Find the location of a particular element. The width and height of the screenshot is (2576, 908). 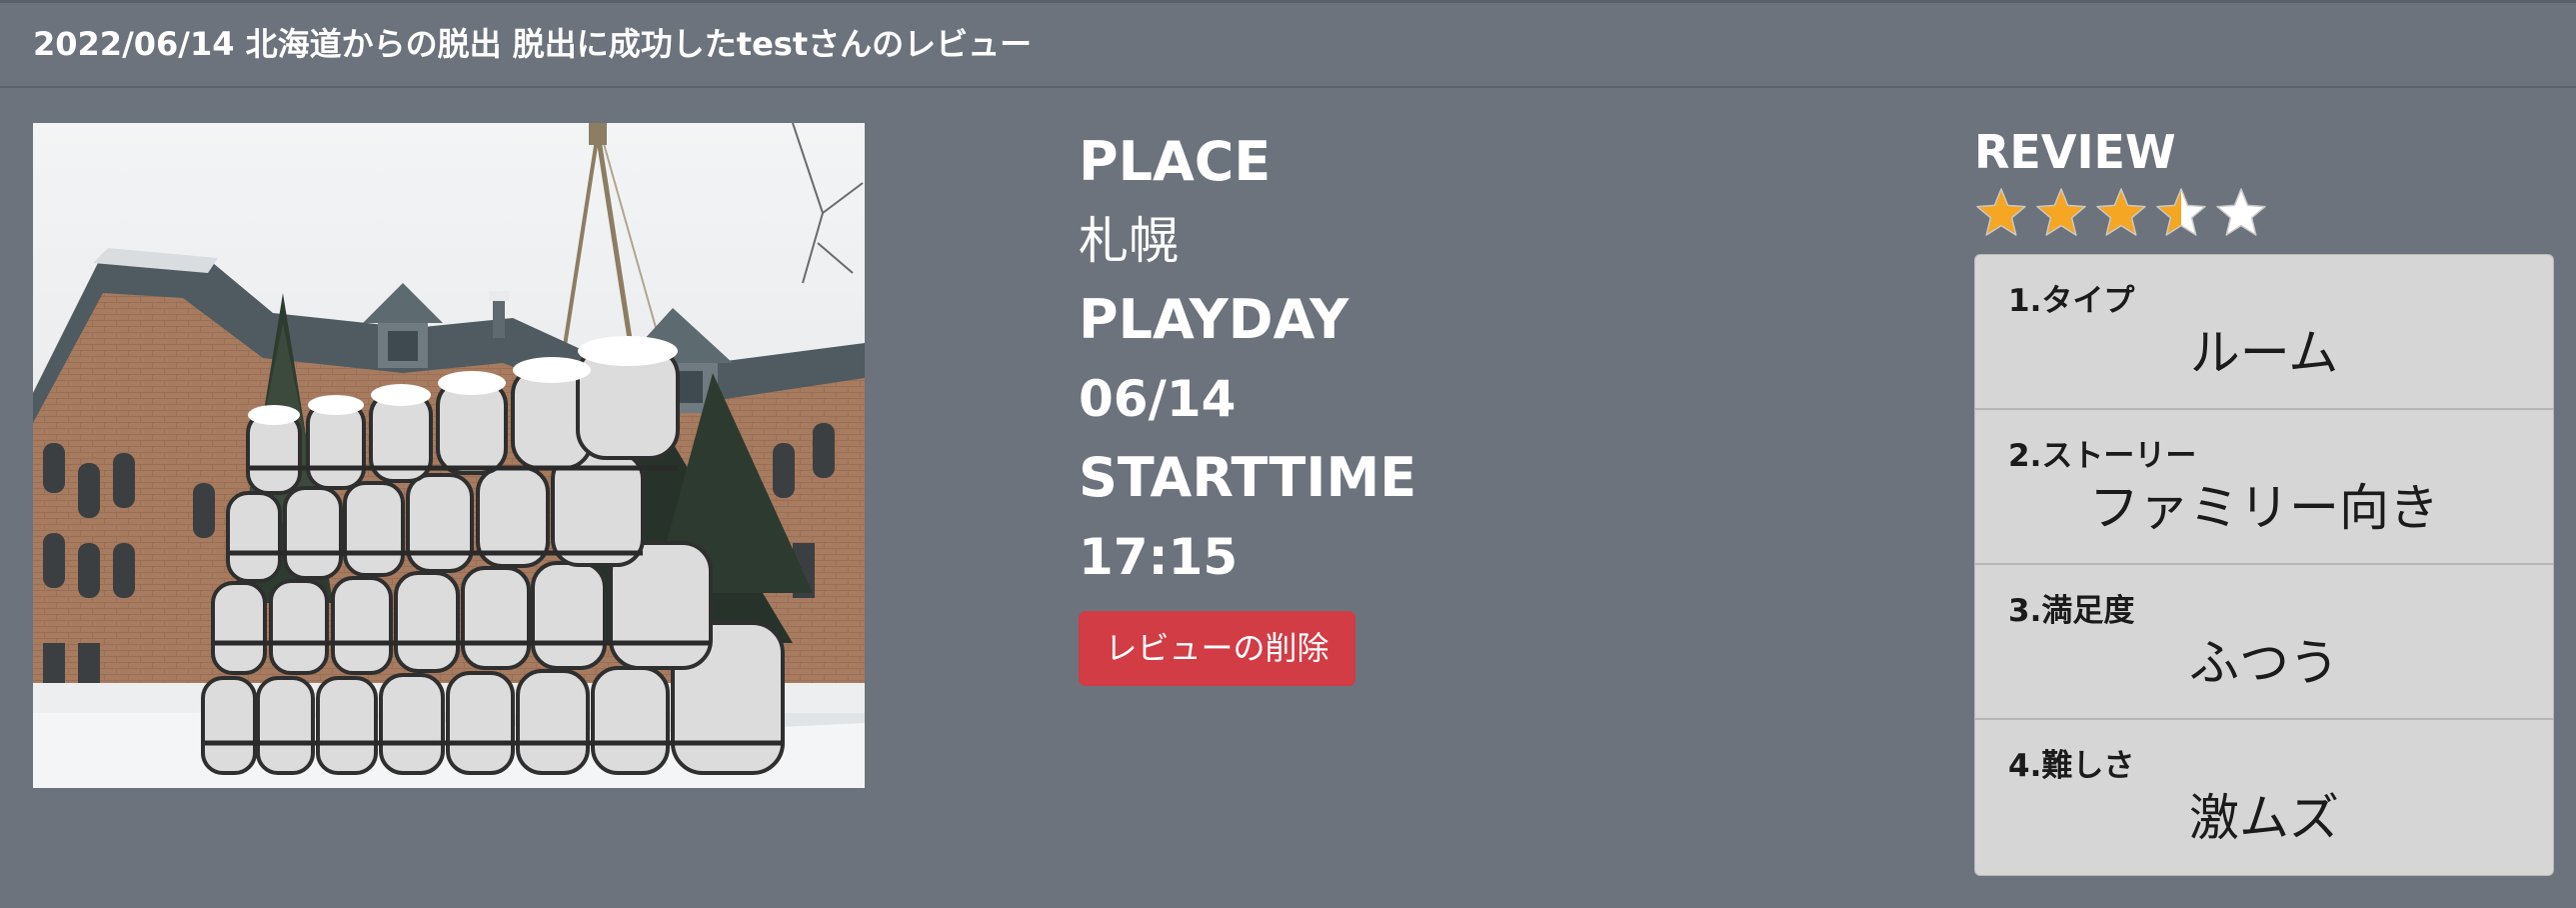

playday-label: PLAYDAY is located at coordinates (1214, 319).